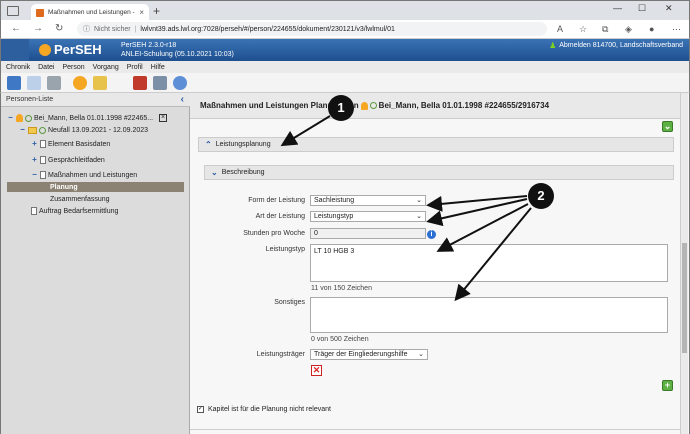  I want to click on logo-mark-icon, so click(45, 49).